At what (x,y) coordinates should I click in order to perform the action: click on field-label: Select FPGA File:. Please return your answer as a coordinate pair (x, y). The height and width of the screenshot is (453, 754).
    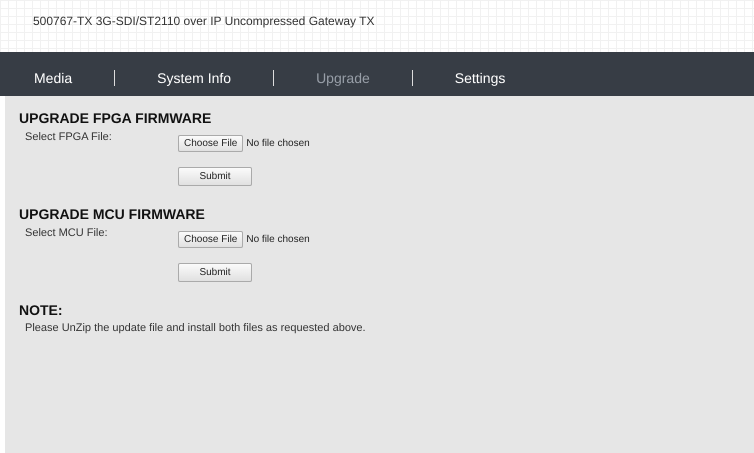
    Looking at the image, I should click on (68, 137).